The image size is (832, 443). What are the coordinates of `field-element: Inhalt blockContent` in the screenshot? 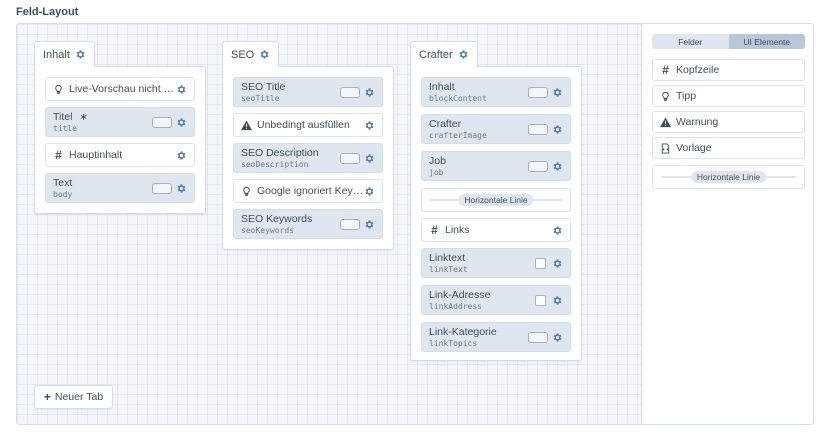 It's located at (496, 92).